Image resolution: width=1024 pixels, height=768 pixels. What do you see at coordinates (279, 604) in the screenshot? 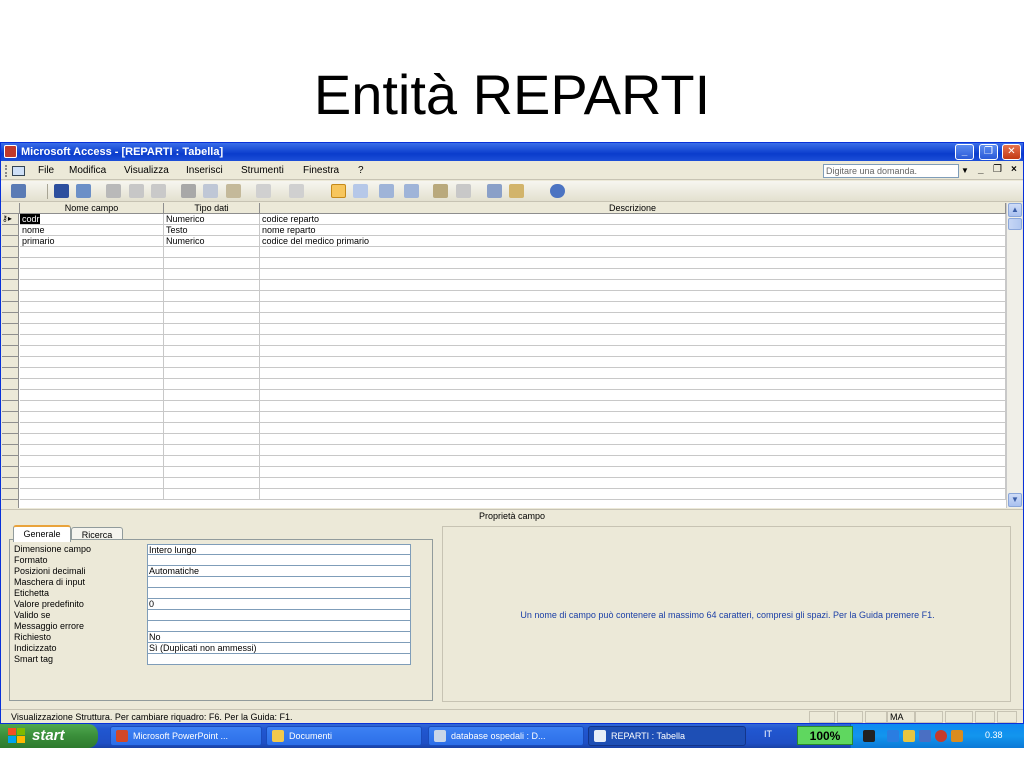
I see `property-value-field: 0` at bounding box center [279, 604].